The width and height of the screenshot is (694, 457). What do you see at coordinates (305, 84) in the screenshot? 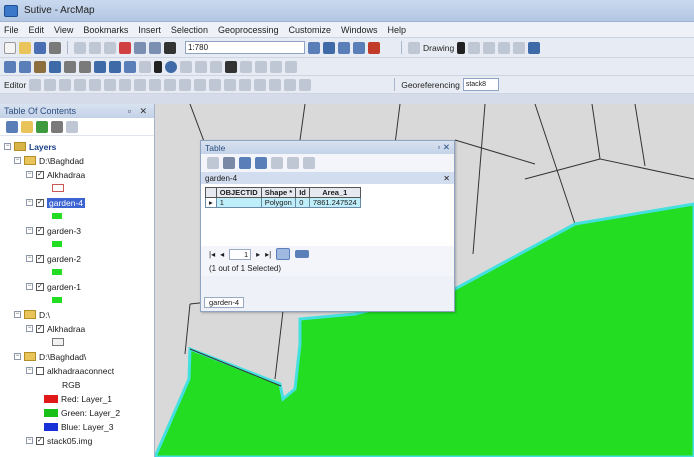
I see `share-edge-icon` at bounding box center [305, 84].